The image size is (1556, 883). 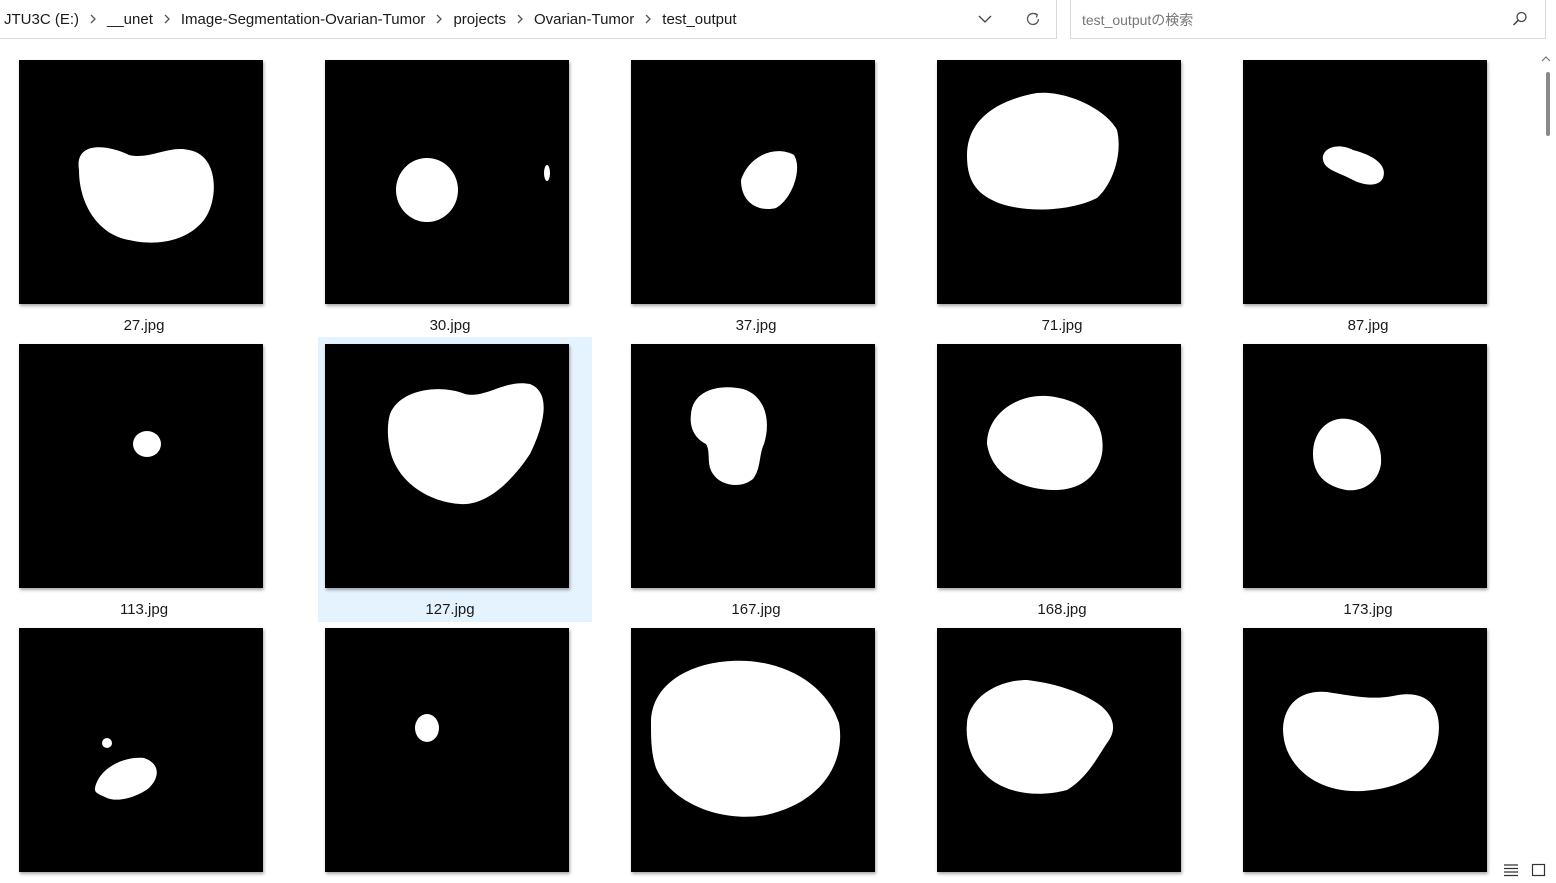 What do you see at coordinates (144, 325) in the screenshot?
I see `file-name: 27.jpg` at bounding box center [144, 325].